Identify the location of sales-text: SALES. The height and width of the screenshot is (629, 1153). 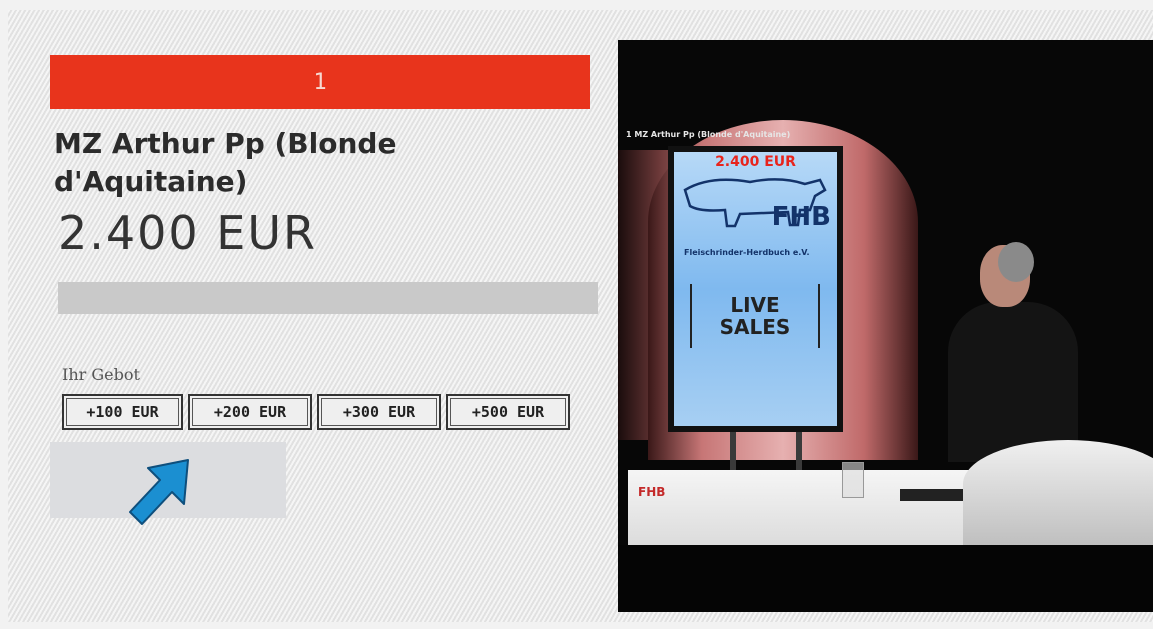
(755, 327).